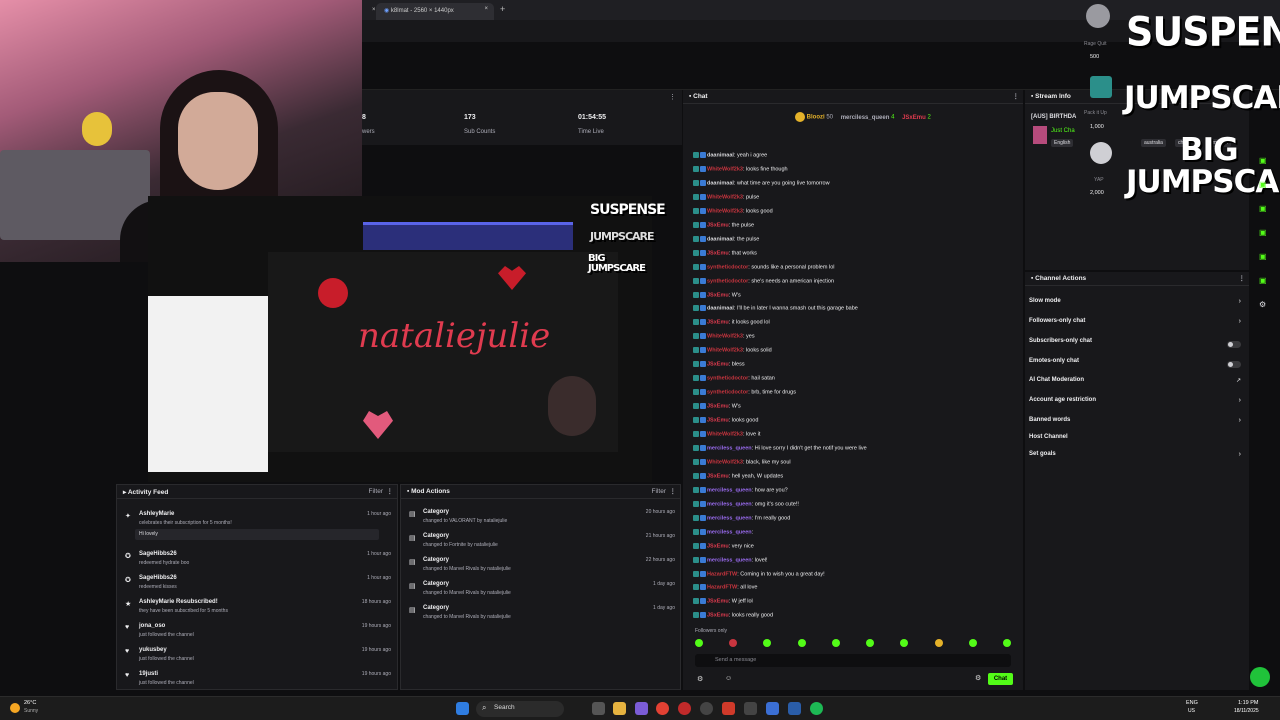  I want to click on tag-chip: australia, so click(1153, 143).